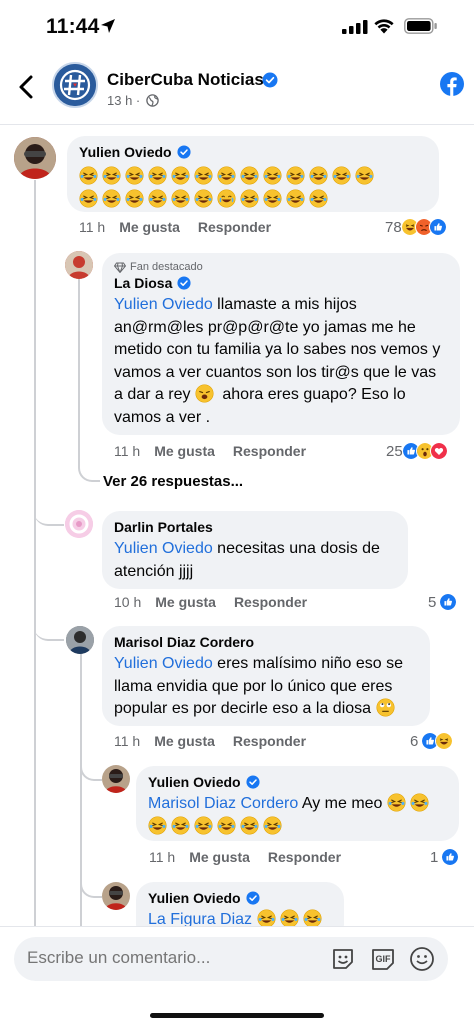  Describe the element at coordinates (343, 959) in the screenshot. I see `sticker-icon` at that location.